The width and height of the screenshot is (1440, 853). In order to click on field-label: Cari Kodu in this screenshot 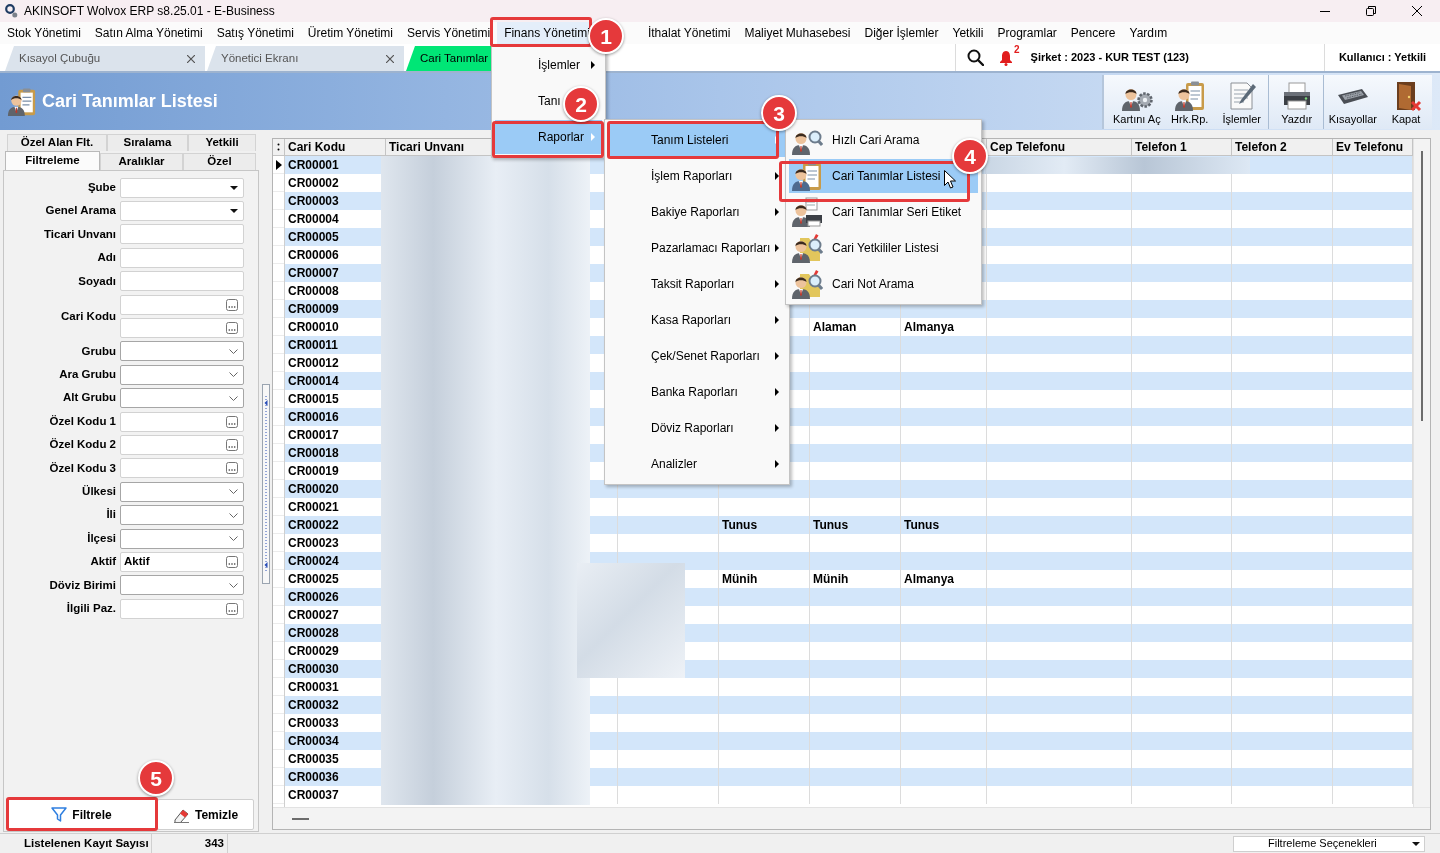, I will do `click(88, 316)`.